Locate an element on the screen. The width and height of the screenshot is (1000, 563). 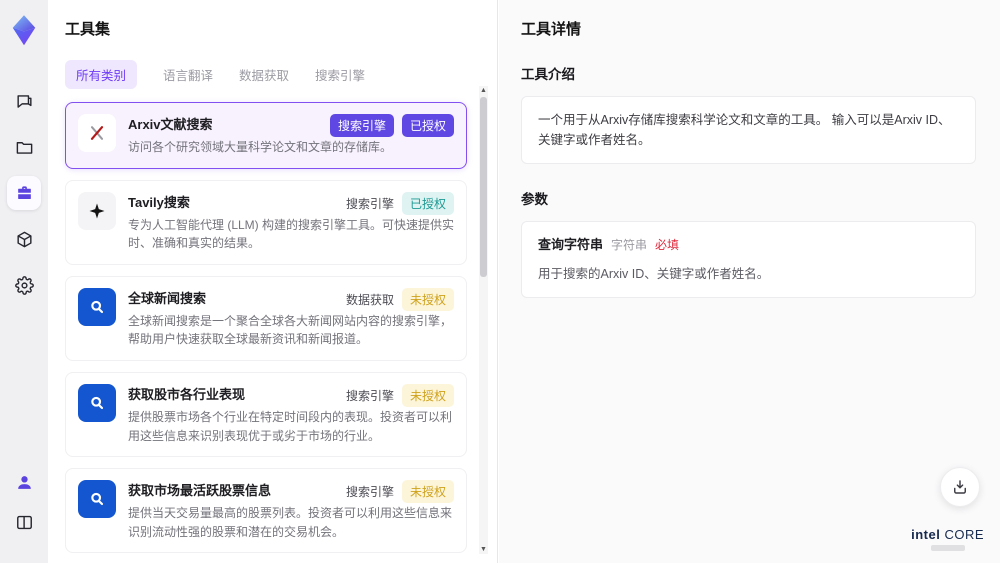
param-required-badge: 必填 is located at coordinates (667, 245).